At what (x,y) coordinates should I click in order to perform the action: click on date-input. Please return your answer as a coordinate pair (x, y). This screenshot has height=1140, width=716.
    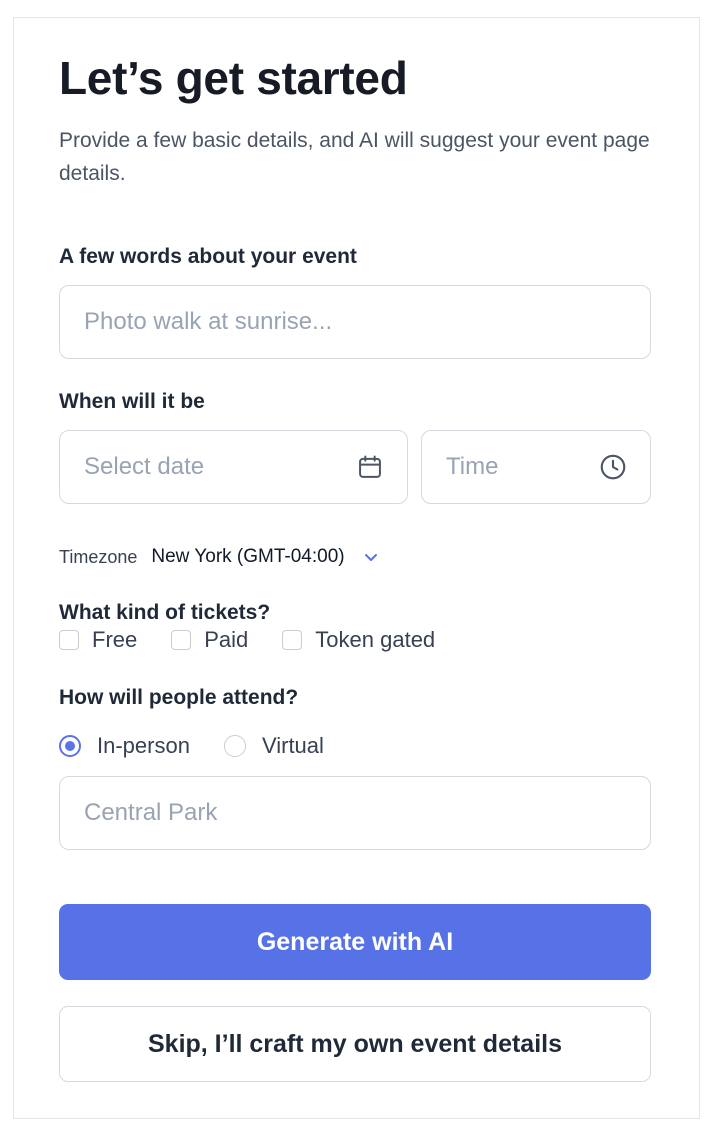
    Looking at the image, I should click on (219, 467).